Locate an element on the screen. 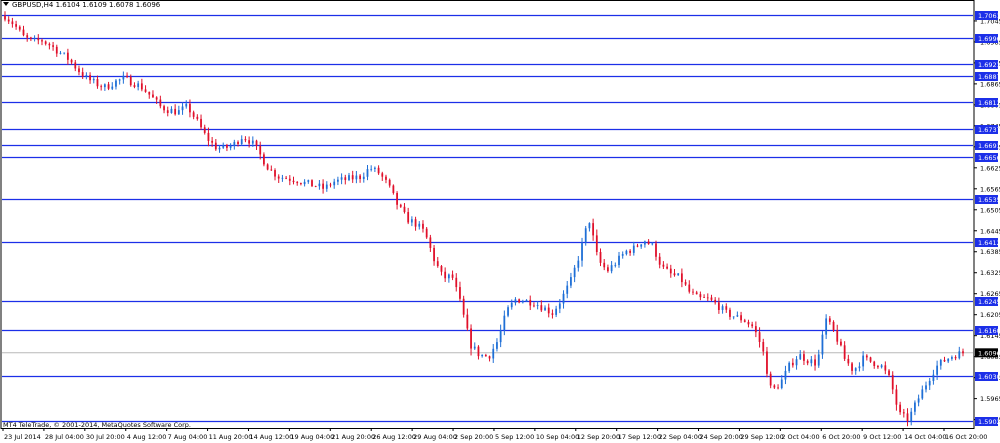 The height and width of the screenshot is (443, 1000). symbol-header: GBPUSD,H4 1.6104 1.6109 1.6078 1.6096 is located at coordinates (81, 5).